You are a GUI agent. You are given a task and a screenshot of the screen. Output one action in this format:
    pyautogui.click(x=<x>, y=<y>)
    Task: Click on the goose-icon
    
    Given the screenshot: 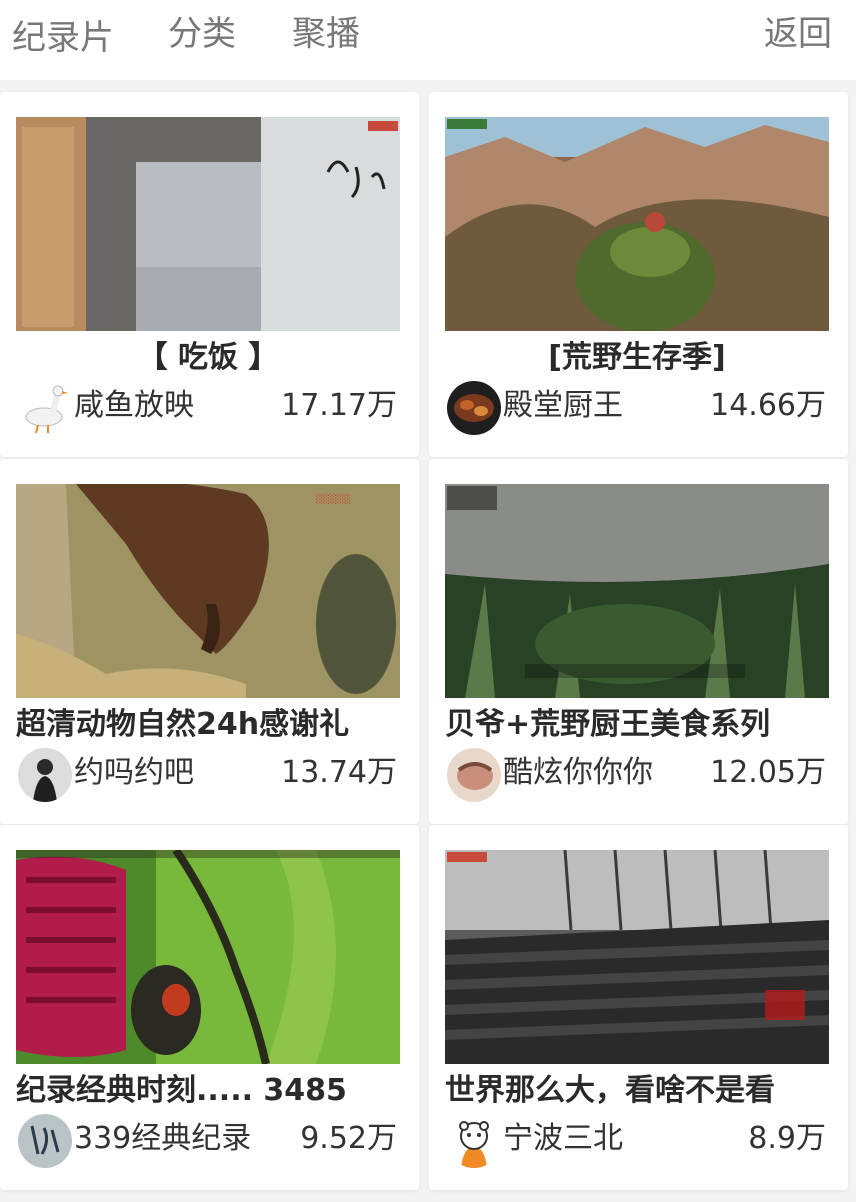 What is the action you would take?
    pyautogui.click(x=45, y=408)
    